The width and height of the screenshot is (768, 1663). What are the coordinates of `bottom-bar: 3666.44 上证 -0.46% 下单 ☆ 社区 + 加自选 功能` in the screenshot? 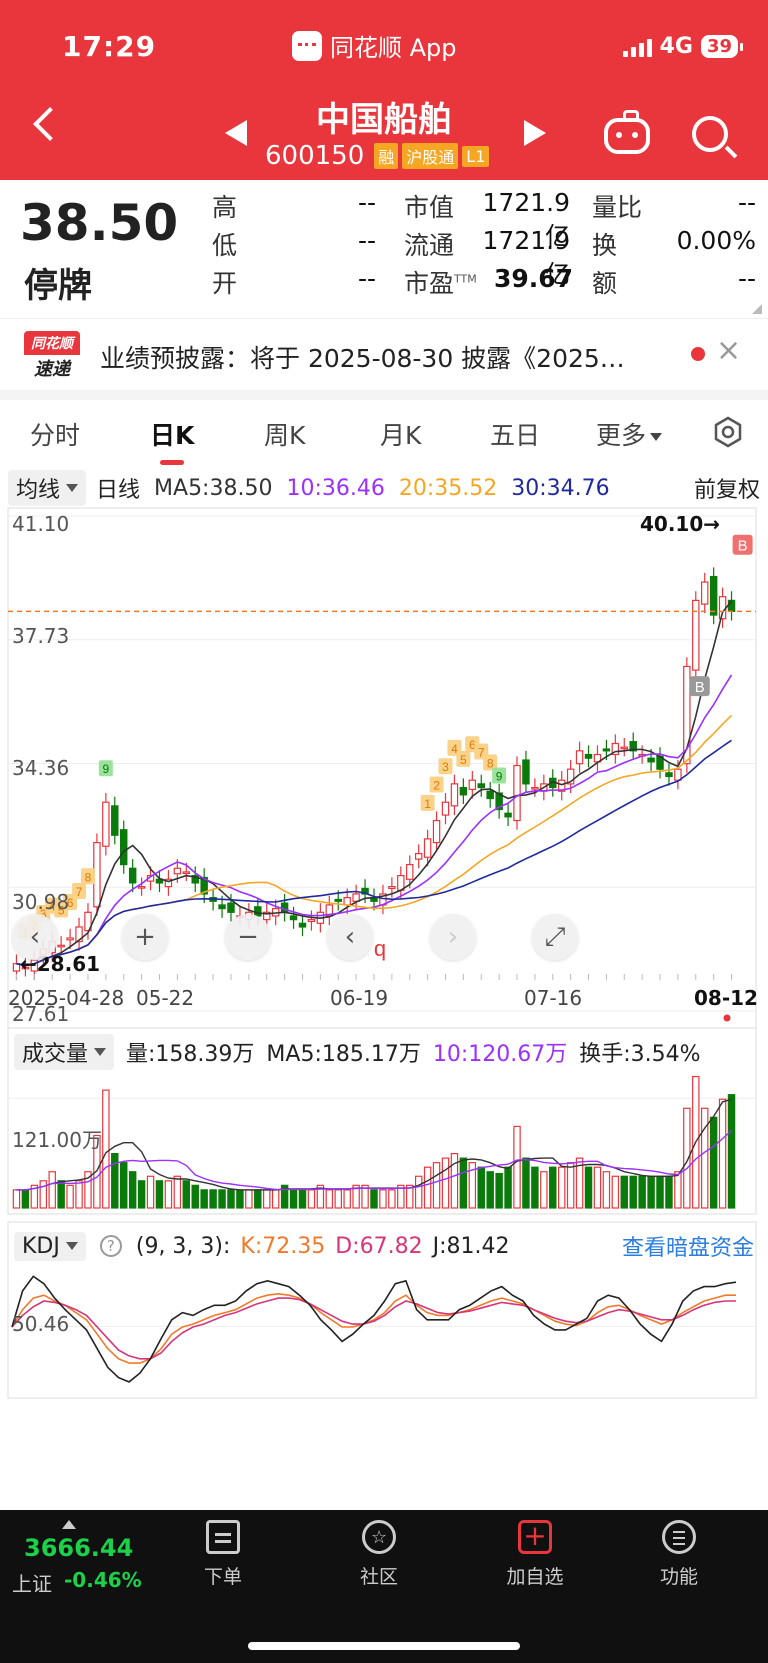 It's located at (384, 1586).